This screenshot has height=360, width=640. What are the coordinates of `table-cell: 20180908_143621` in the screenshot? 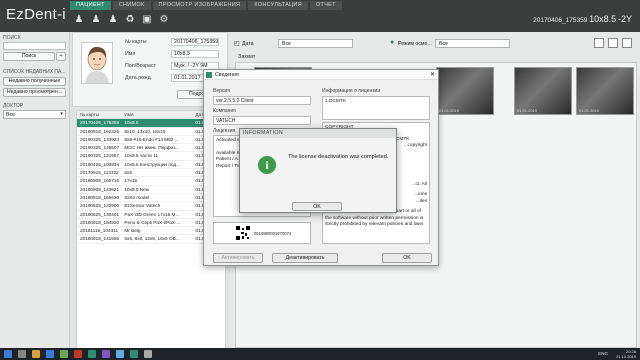 It's located at (100, 189).